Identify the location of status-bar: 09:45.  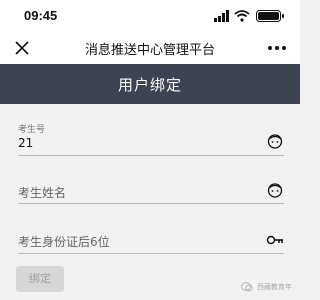
(150, 16).